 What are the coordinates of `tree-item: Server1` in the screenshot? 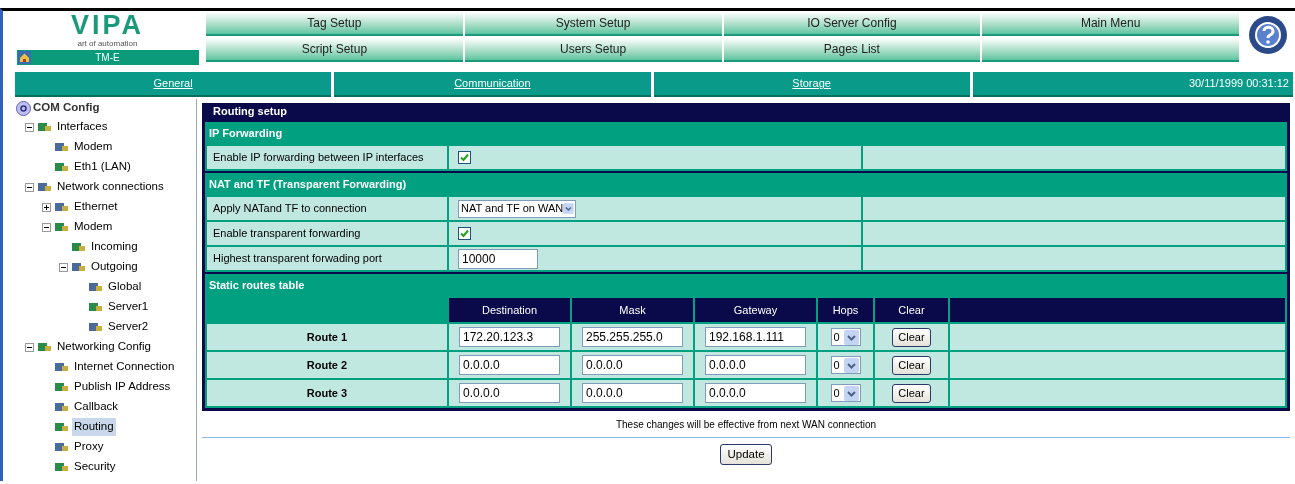 It's located at (128, 307).